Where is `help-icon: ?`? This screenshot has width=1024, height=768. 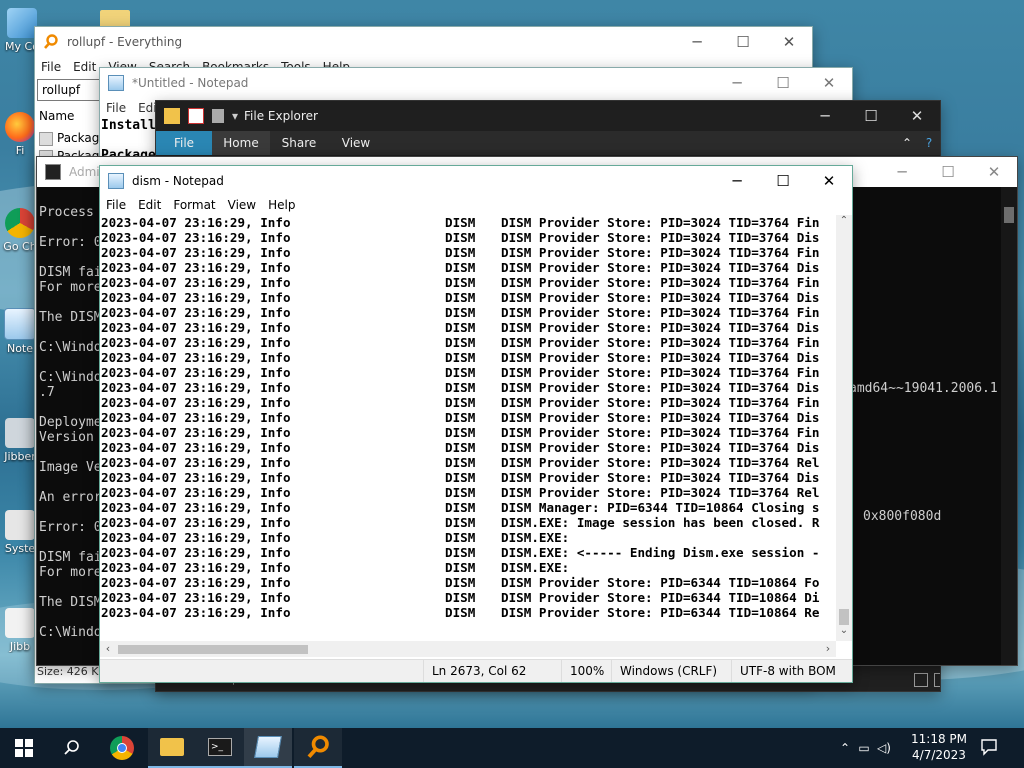
help-icon: ? is located at coordinates (929, 143).